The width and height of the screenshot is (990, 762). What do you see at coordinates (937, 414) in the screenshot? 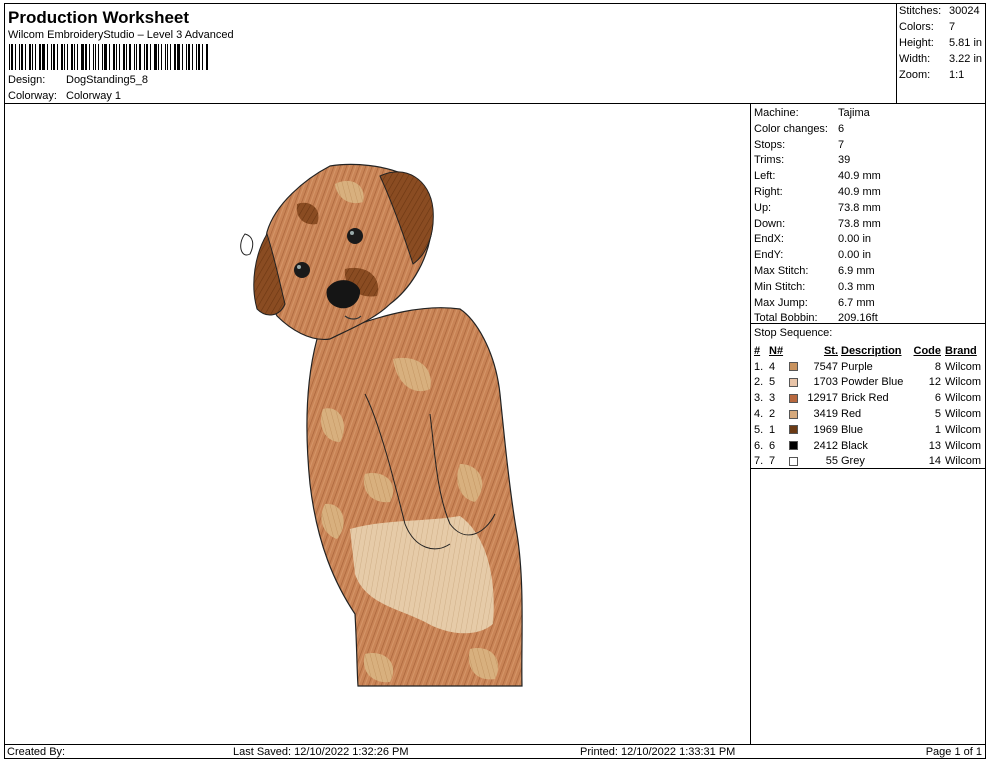
I see `stop-code: 5` at bounding box center [937, 414].